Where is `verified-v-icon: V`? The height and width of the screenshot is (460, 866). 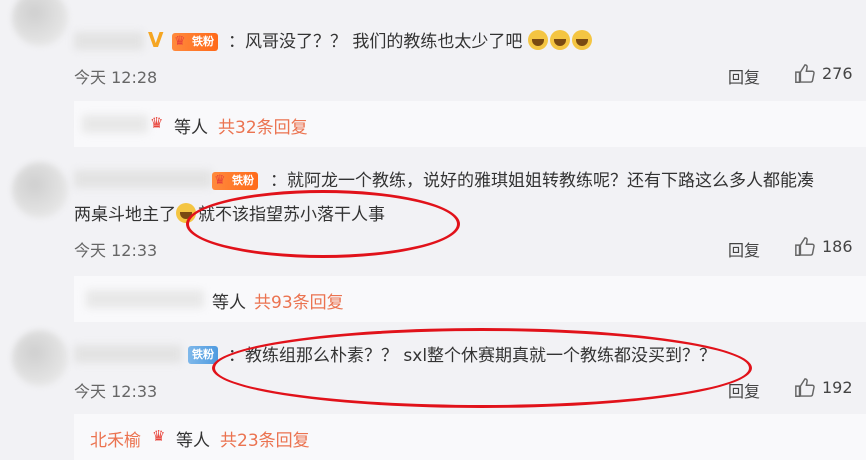 verified-v-icon: V is located at coordinates (156, 40).